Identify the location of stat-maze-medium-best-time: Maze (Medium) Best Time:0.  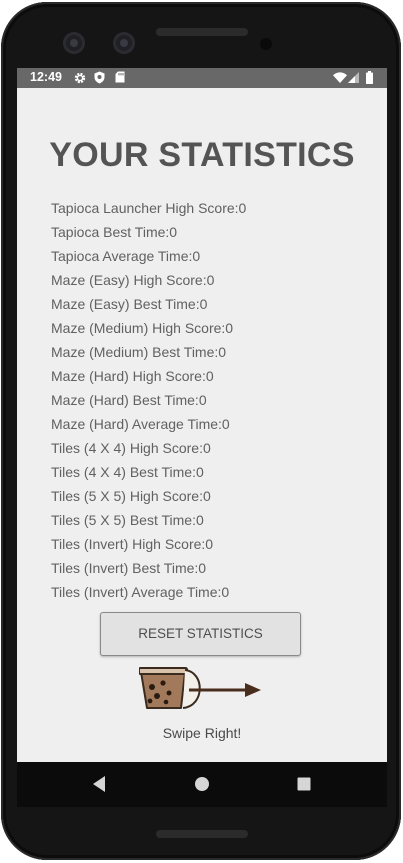
(139, 352).